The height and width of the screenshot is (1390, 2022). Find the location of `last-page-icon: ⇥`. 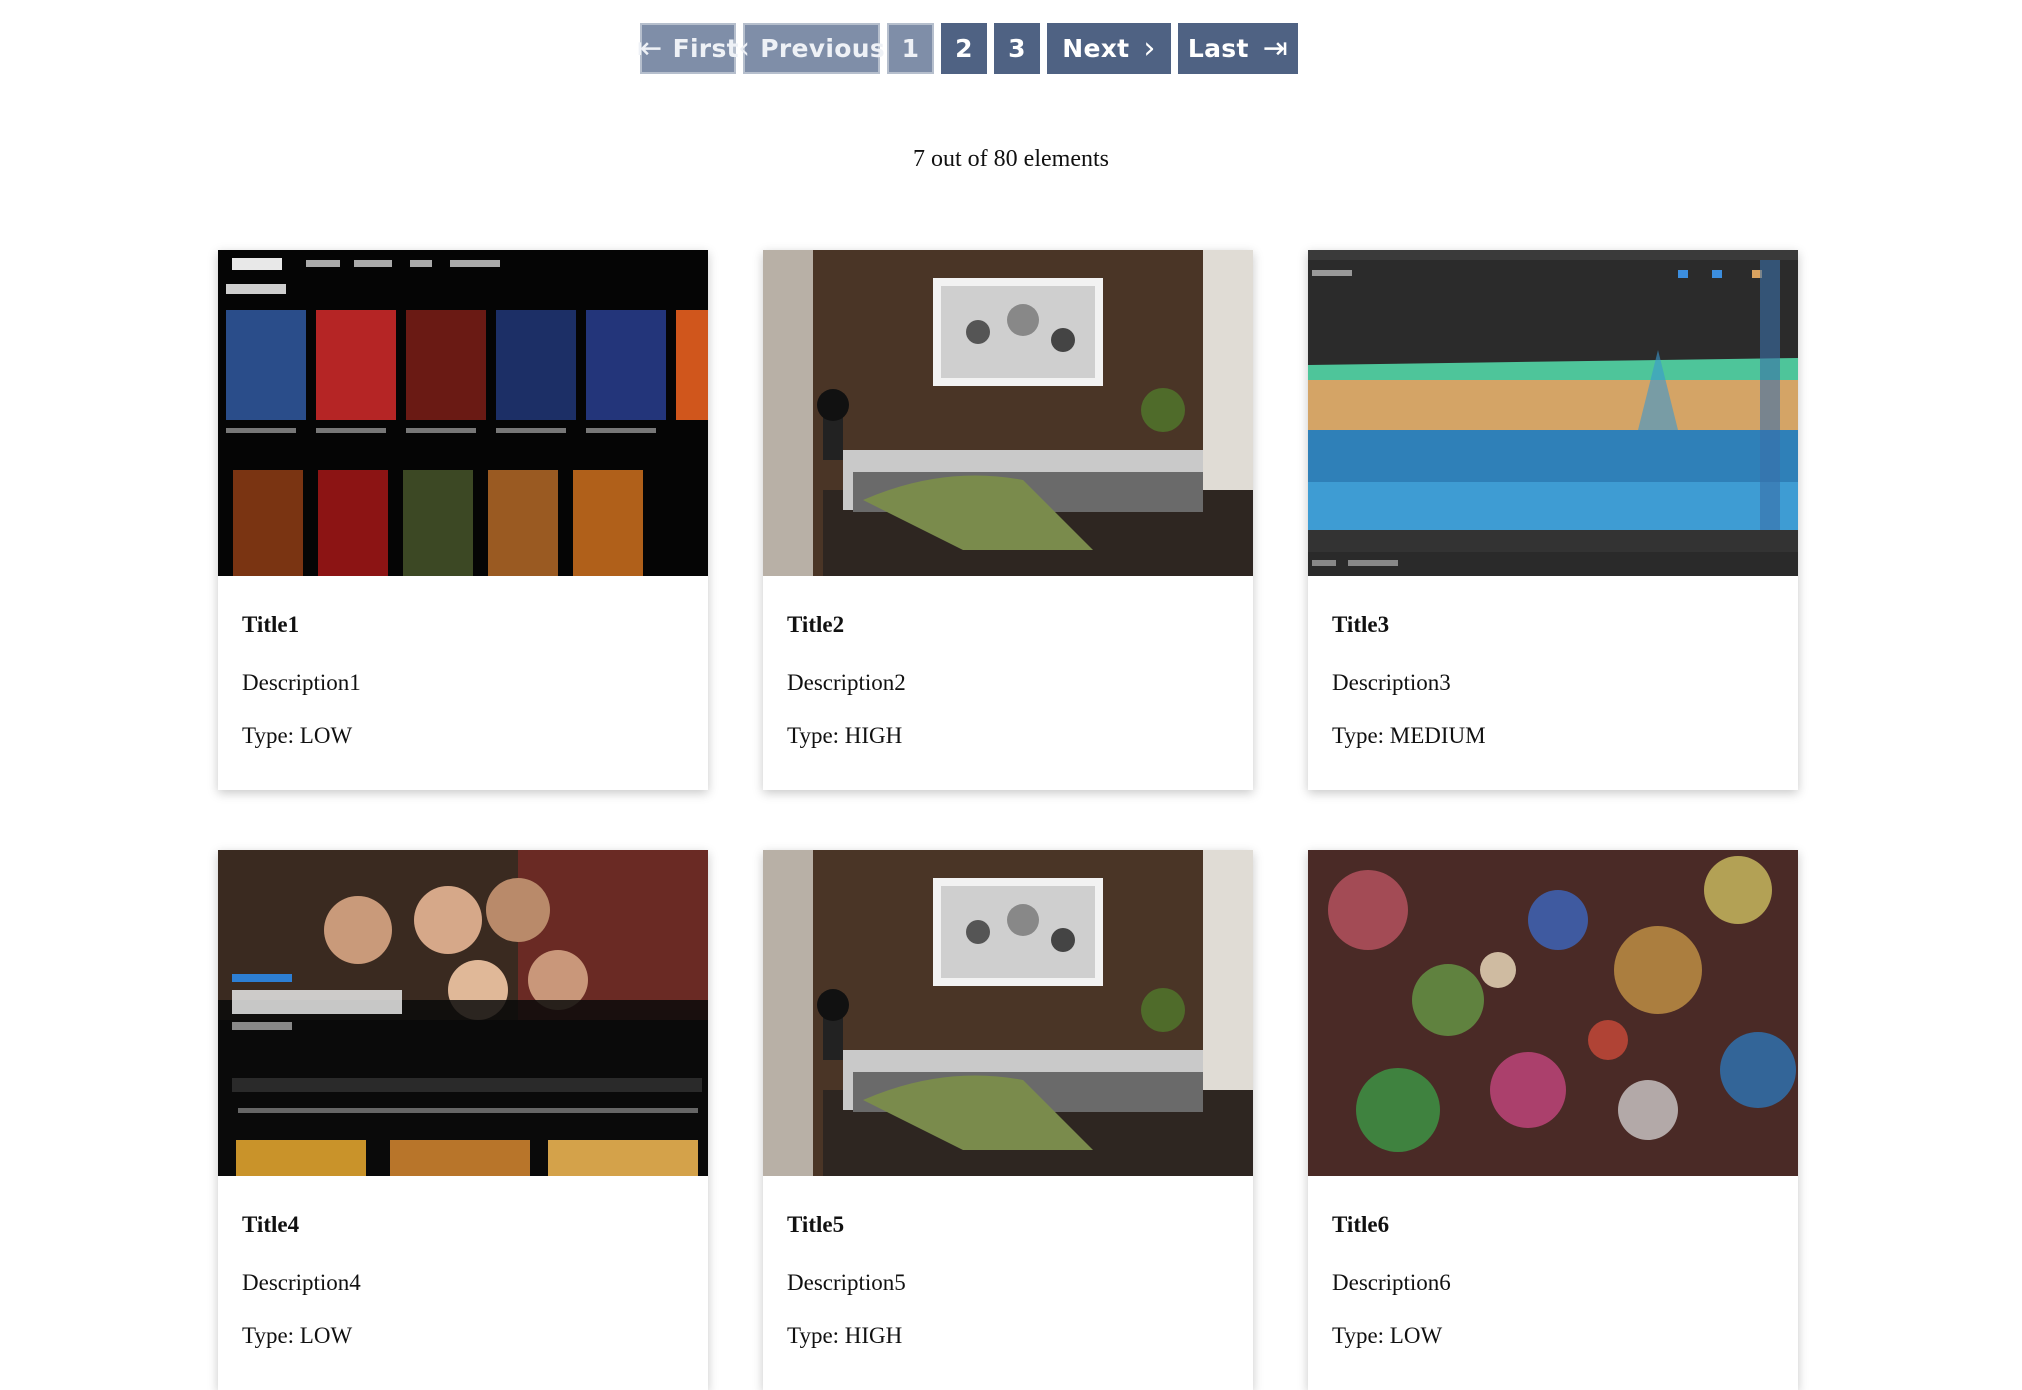

last-page-icon: ⇥ is located at coordinates (1275, 48).